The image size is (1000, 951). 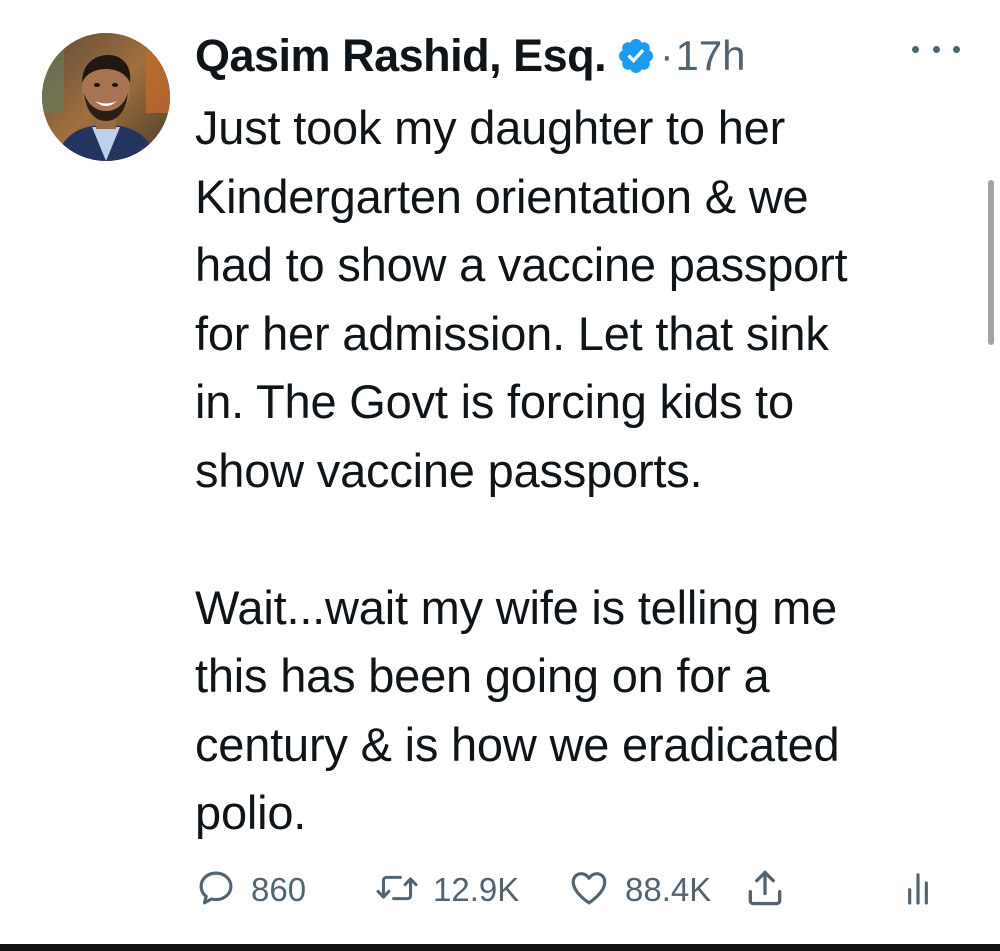 What do you see at coordinates (636, 56) in the screenshot?
I see `verified-badge-icon` at bounding box center [636, 56].